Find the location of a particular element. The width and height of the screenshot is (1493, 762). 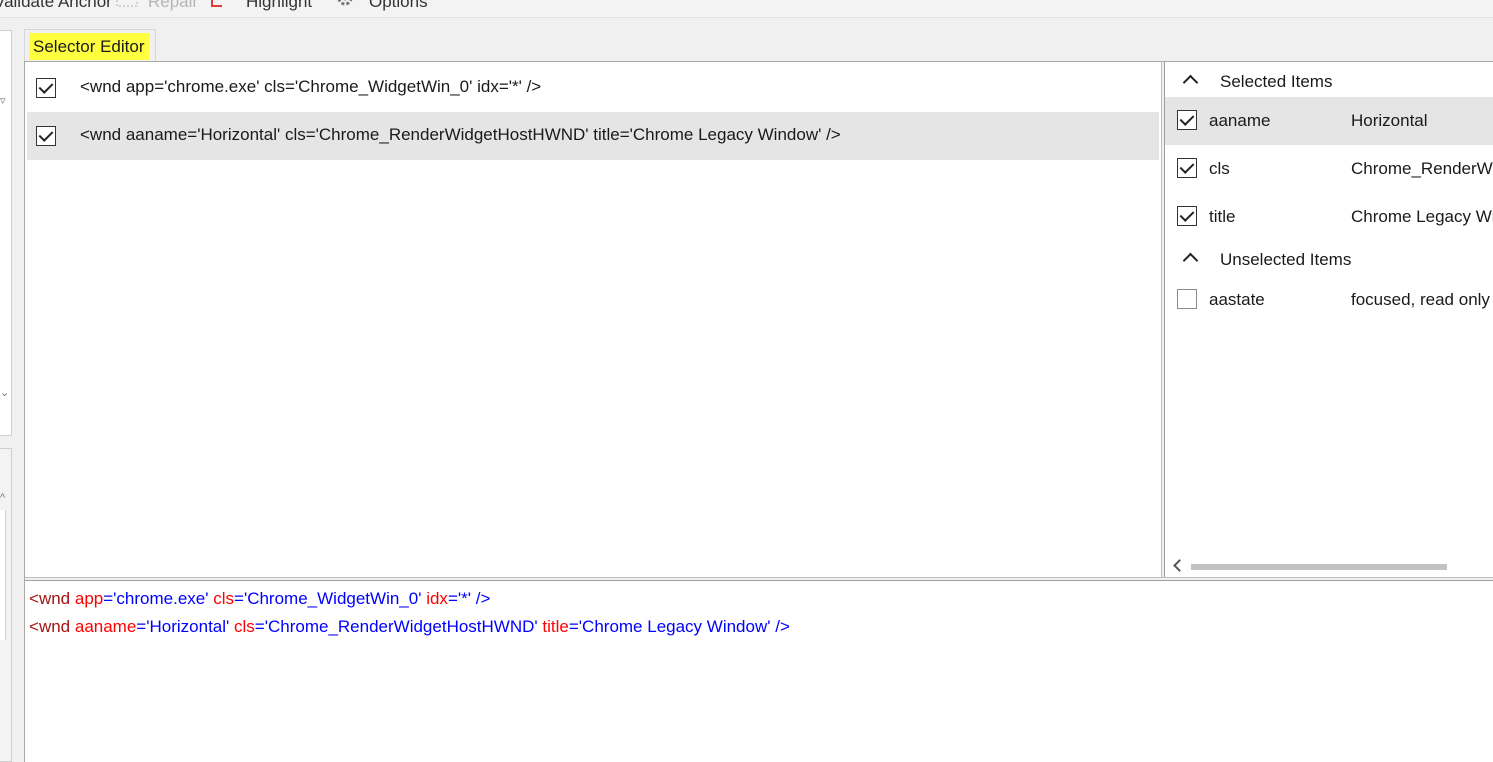

left-collapsed-panel: ▿ ⌄ ^ is located at coordinates (6, 396).